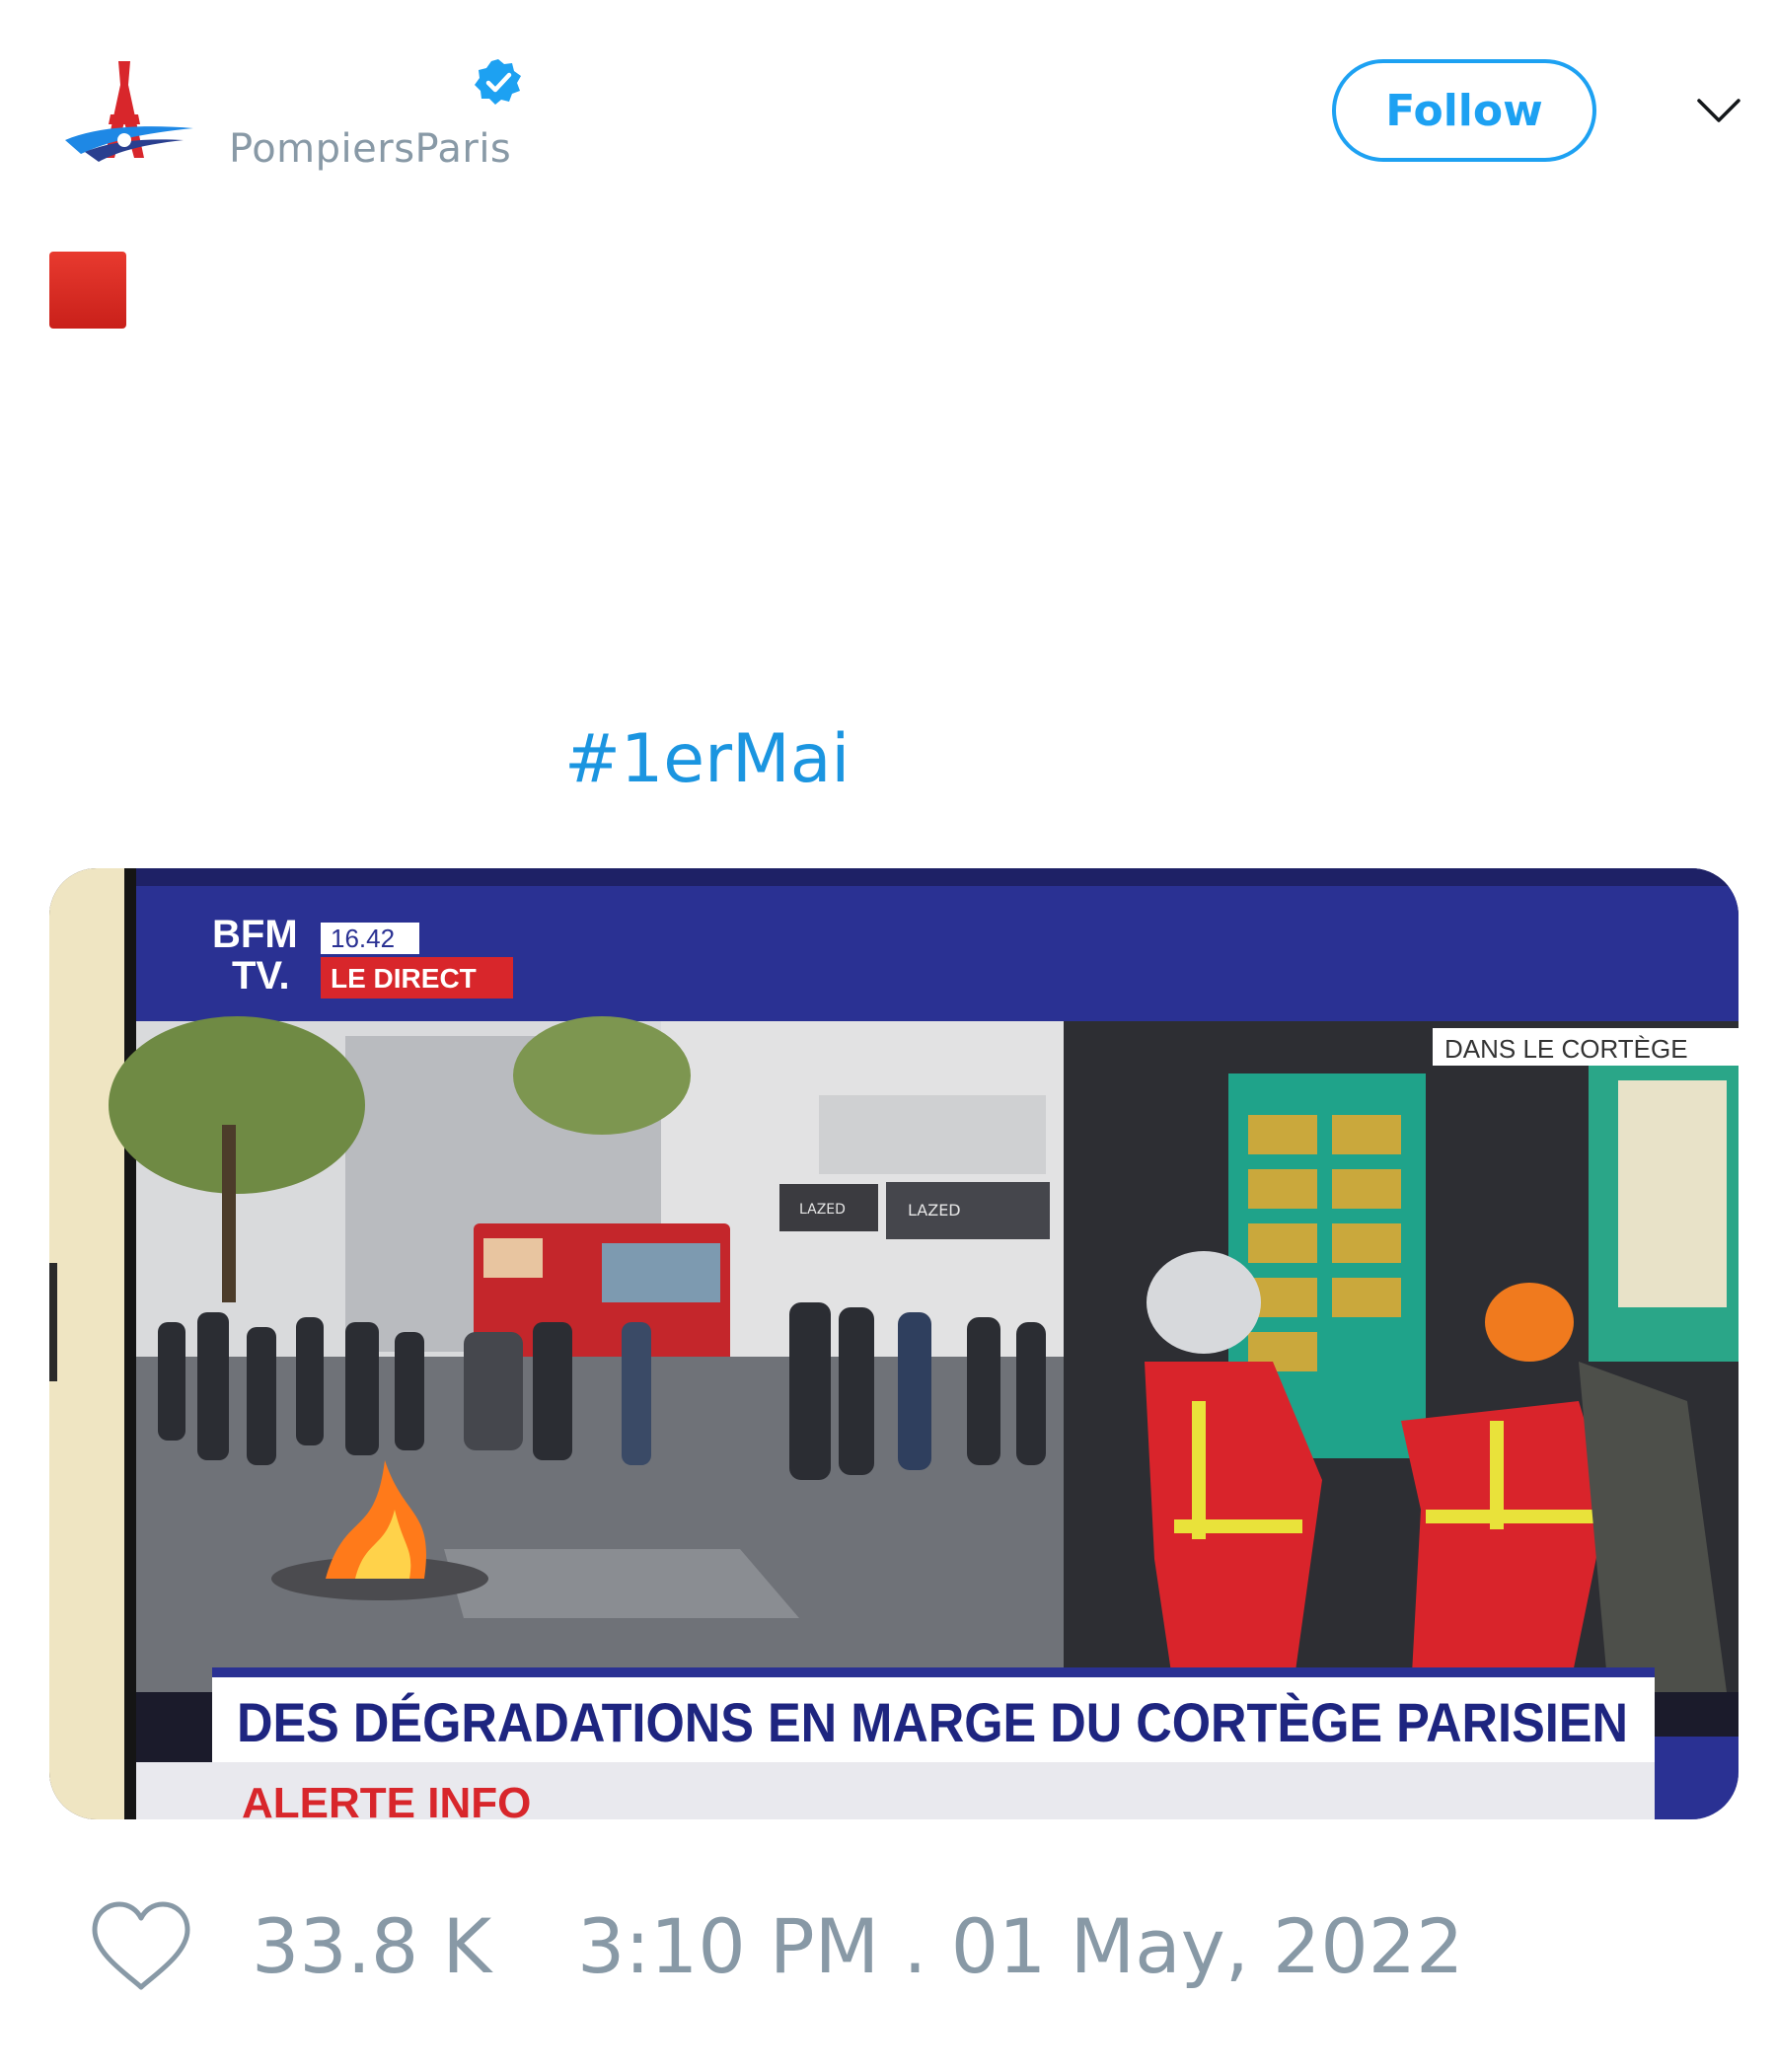  What do you see at coordinates (370, 149) in the screenshot?
I see `account-handle: PompiersParis` at bounding box center [370, 149].